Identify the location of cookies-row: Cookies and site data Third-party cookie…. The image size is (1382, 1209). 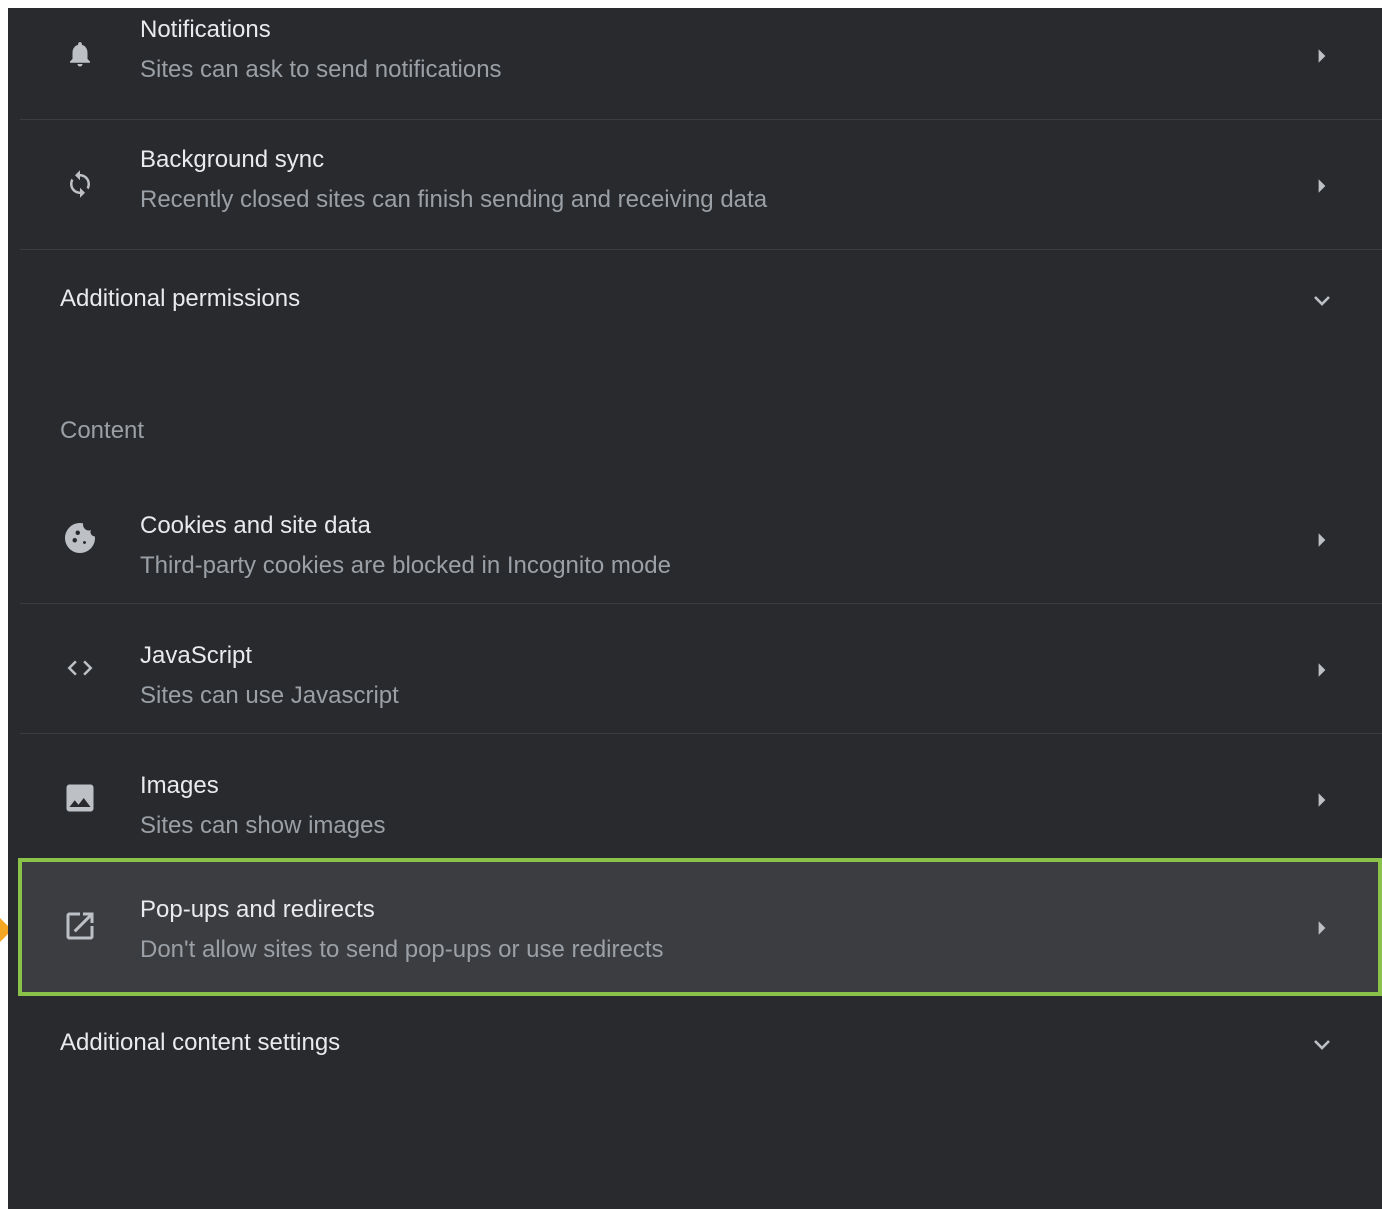
(701, 539).